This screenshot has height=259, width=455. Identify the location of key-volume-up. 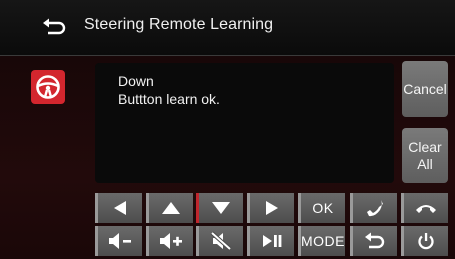
(169, 241).